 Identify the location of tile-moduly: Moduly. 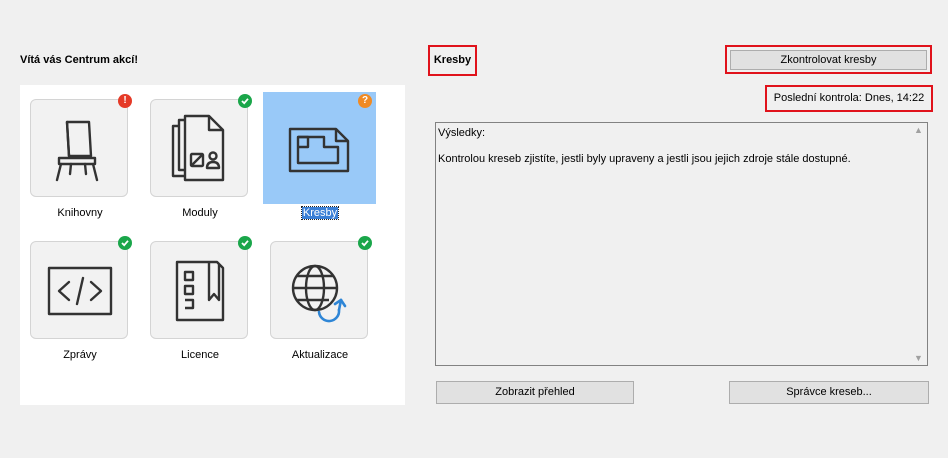
(196, 155).